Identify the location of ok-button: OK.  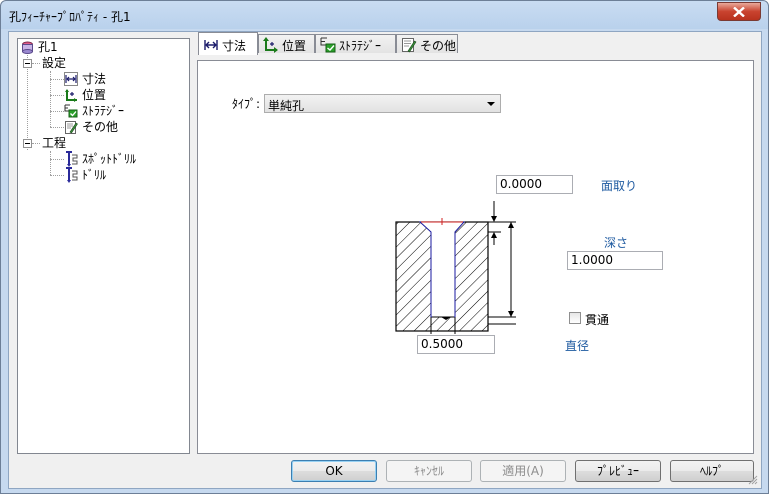
(334, 471).